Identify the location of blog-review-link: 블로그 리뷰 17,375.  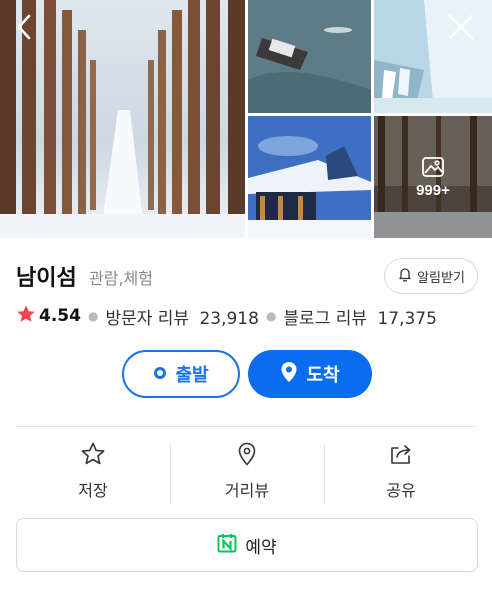
(360, 316).